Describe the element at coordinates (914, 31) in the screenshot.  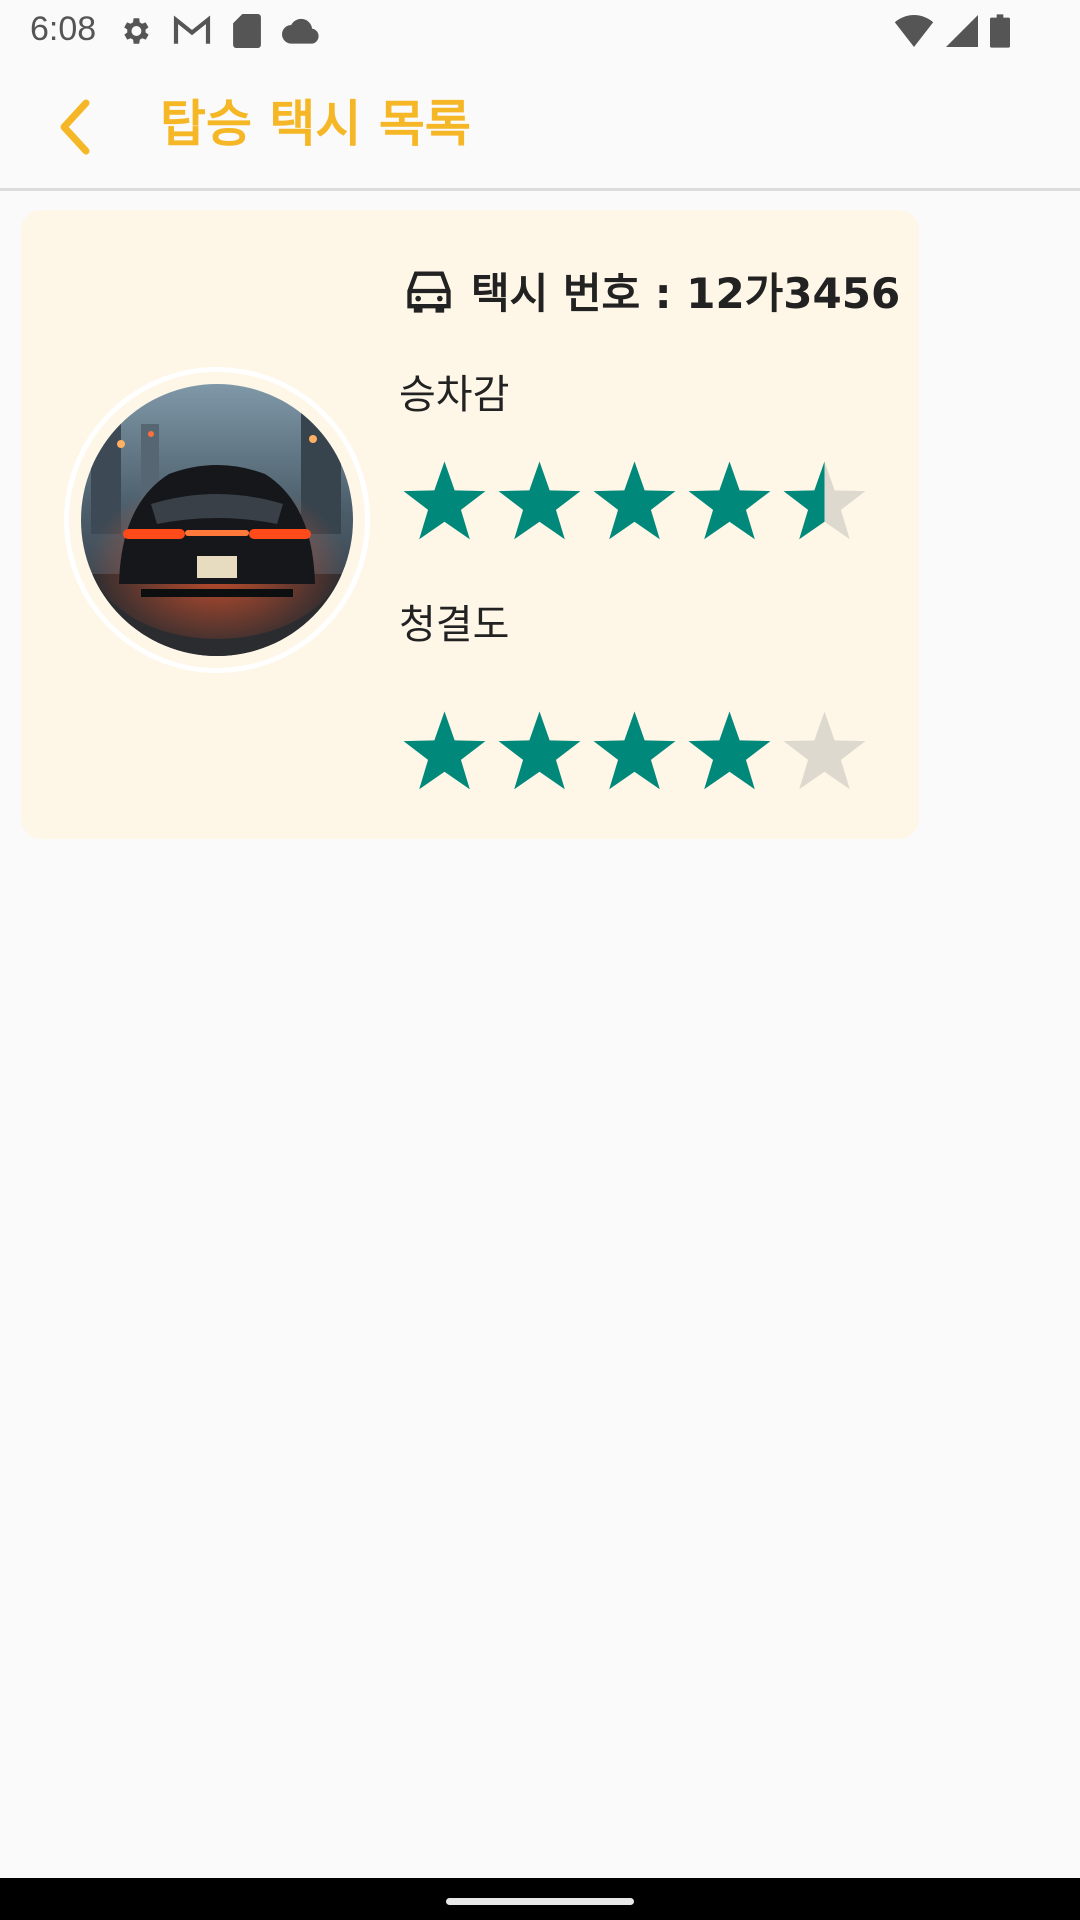
I see `wifi-icon` at that location.